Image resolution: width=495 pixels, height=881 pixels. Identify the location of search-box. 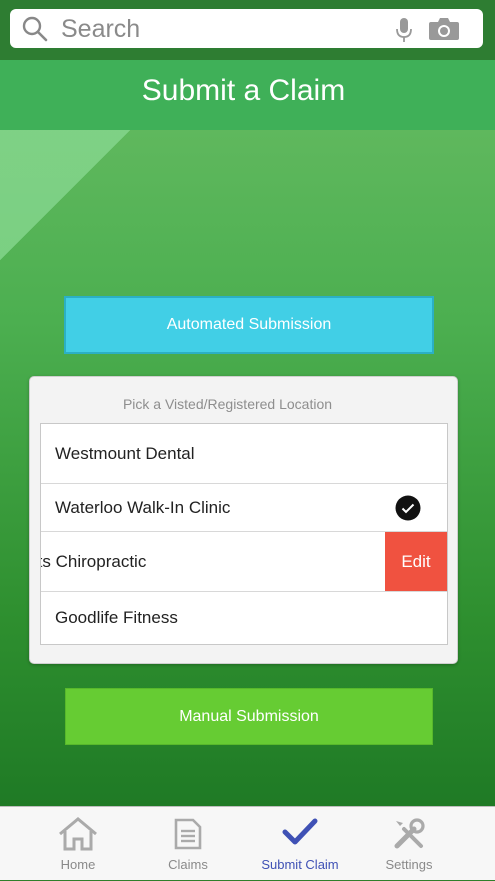
(246, 28).